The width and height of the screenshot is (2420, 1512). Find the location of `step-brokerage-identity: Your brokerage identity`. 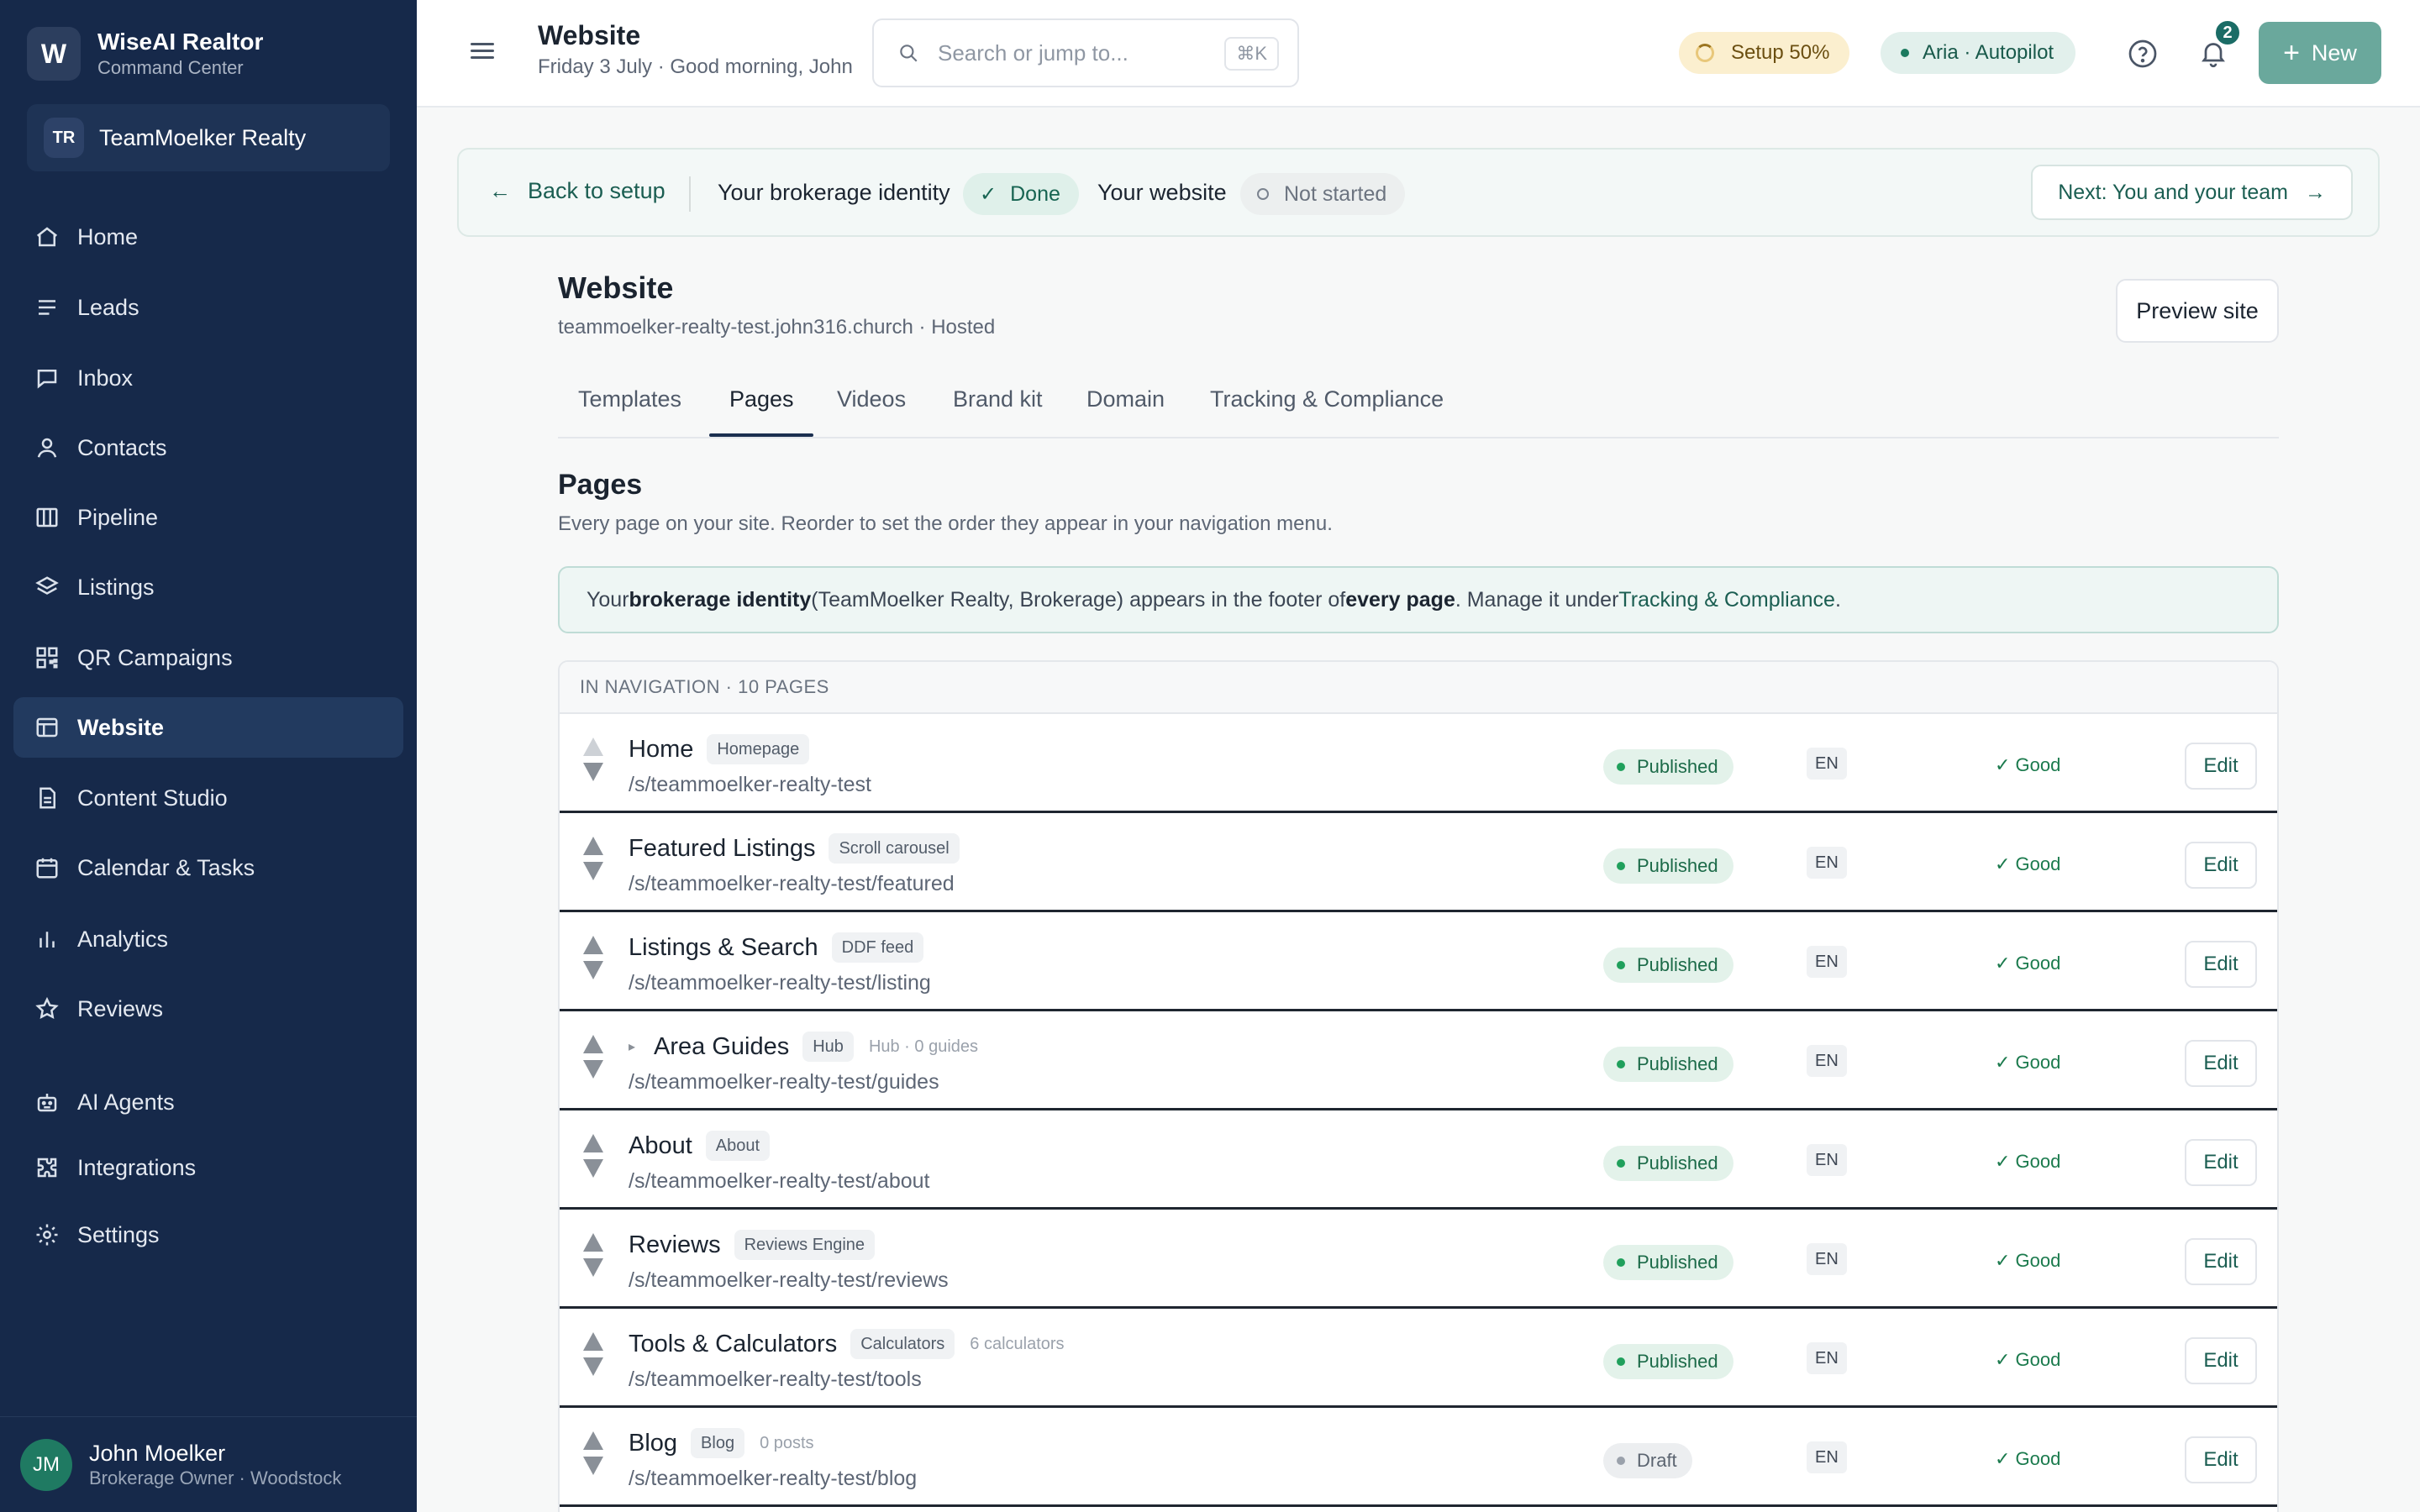

step-brokerage-identity: Your brokerage identity is located at coordinates (834, 193).